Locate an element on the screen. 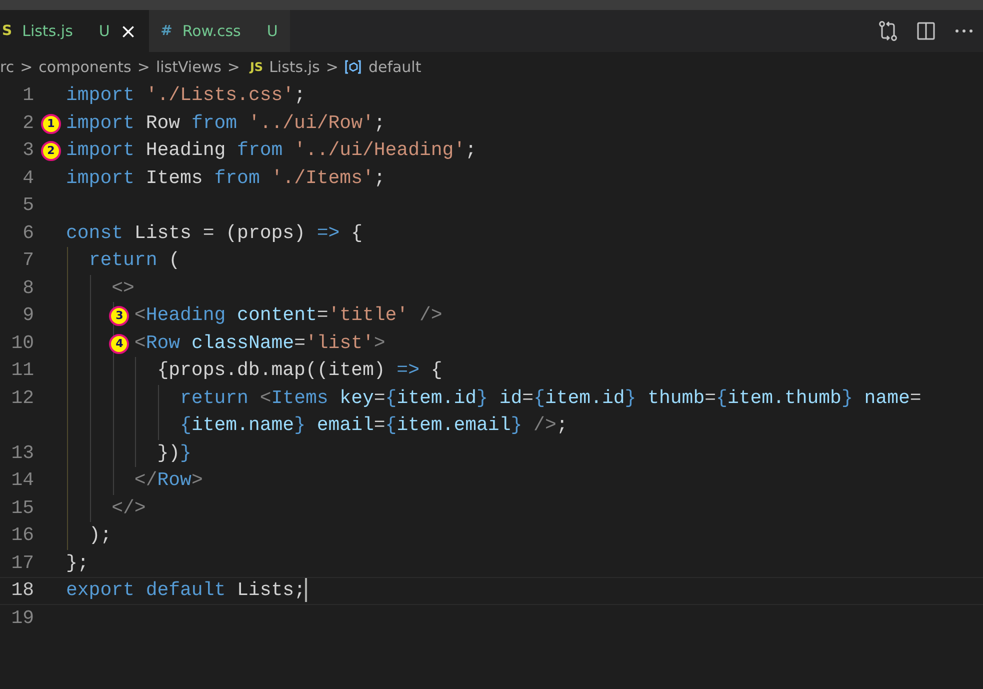 This screenshot has height=689, width=983. code-line: const Lists = (props) => { is located at coordinates (214, 233).